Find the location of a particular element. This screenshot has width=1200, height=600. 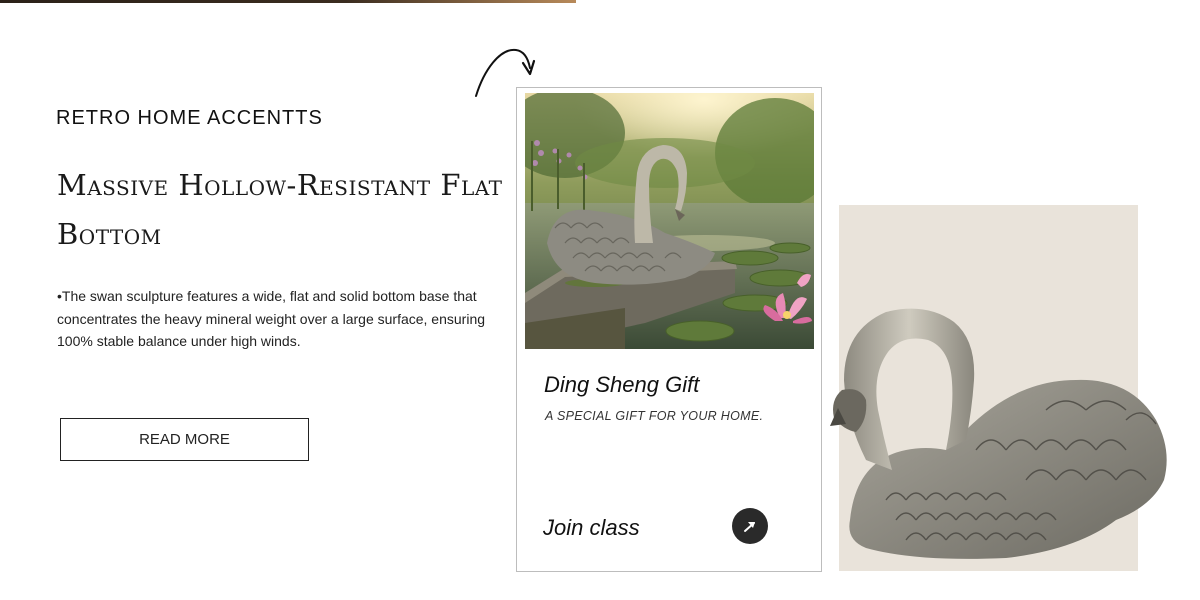

swan-pond-photo is located at coordinates (669, 221).